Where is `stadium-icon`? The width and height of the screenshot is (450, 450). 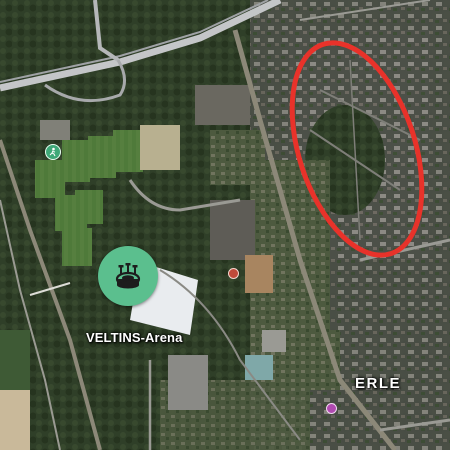 stadium-icon is located at coordinates (128, 276).